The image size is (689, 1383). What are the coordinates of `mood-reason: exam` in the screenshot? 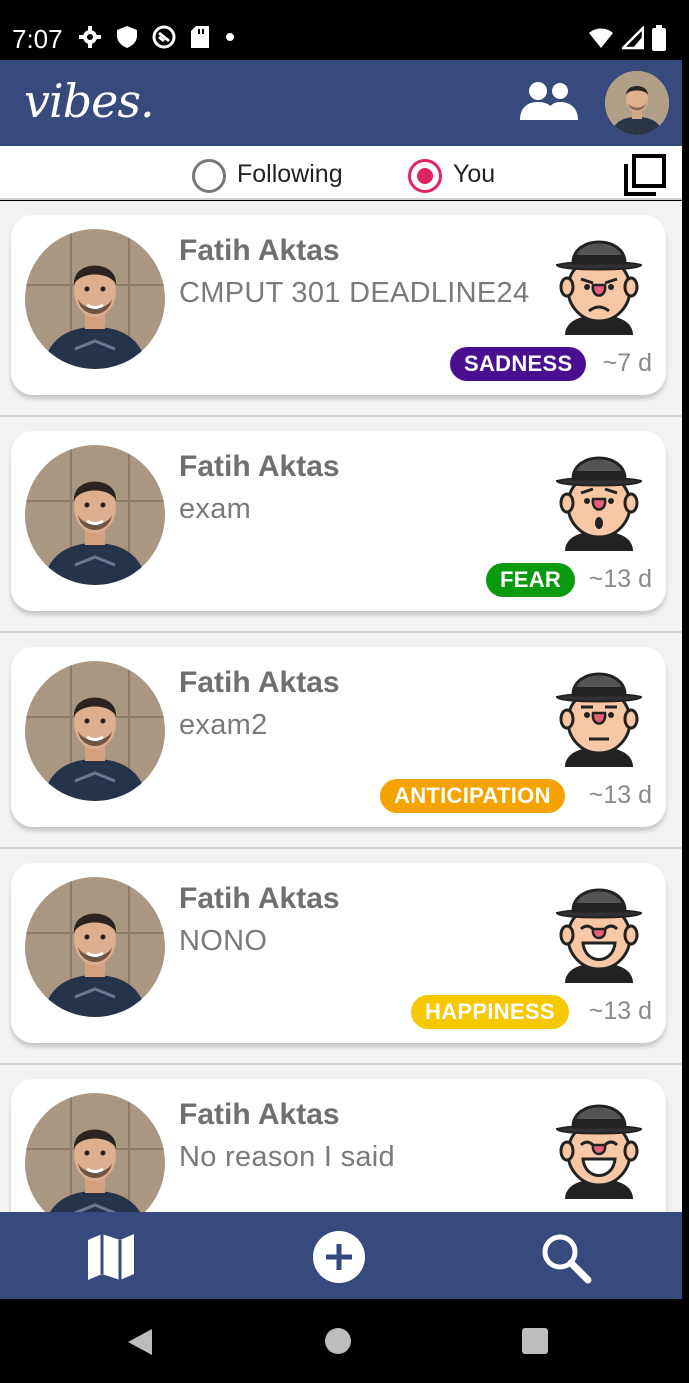 It's located at (215, 509).